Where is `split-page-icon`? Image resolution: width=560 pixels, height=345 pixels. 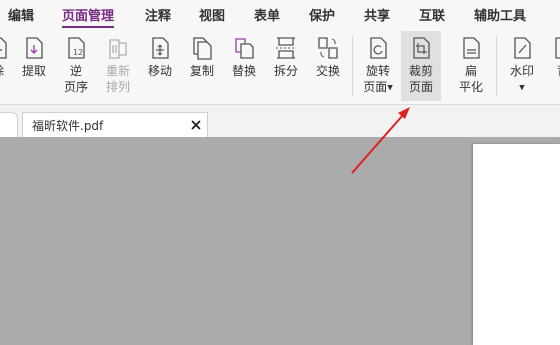
split-page-icon is located at coordinates (286, 48).